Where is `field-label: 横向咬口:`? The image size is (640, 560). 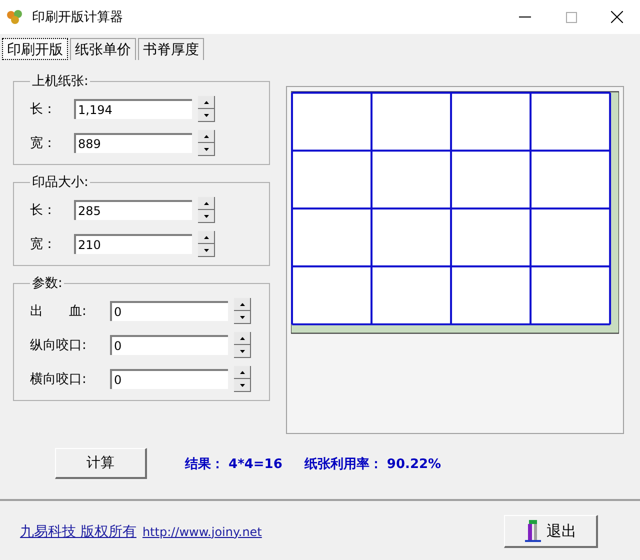 field-label: 横向咬口: is located at coordinates (59, 379).